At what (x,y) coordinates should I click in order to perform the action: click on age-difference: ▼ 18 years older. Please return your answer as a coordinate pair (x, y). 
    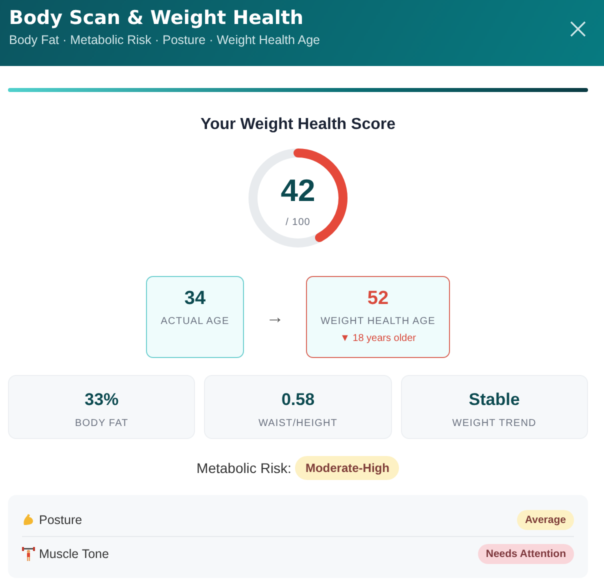
    Looking at the image, I should click on (378, 338).